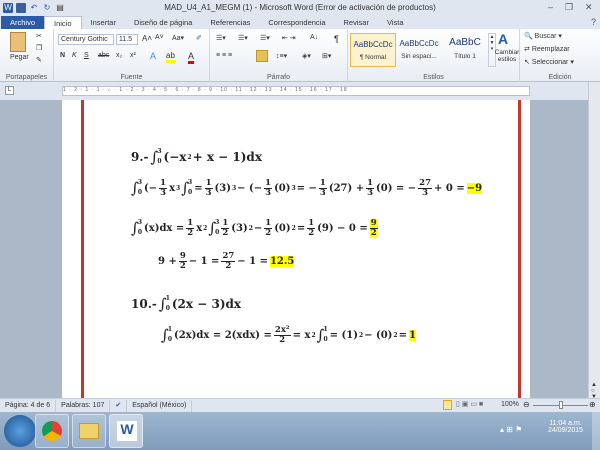 The image size is (600, 450). I want to click on fraction: 12, so click(311, 228).